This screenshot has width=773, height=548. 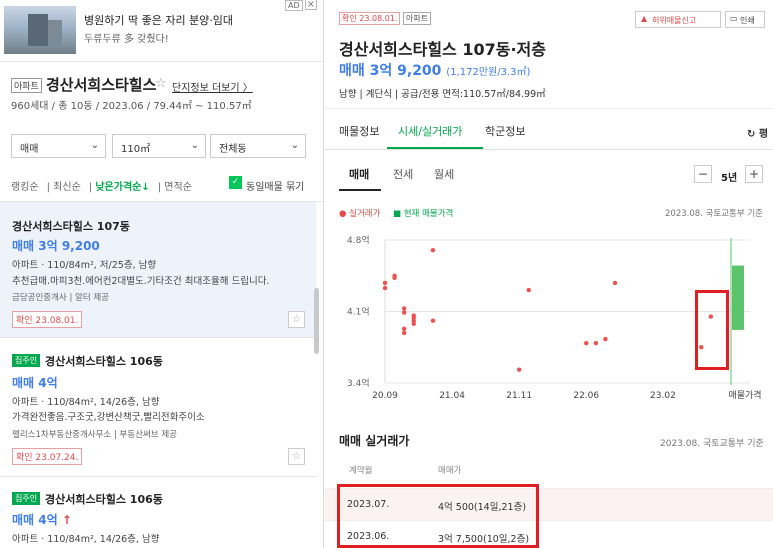 I want to click on listing-price: 매매 3억 9,200, so click(x=56, y=246).